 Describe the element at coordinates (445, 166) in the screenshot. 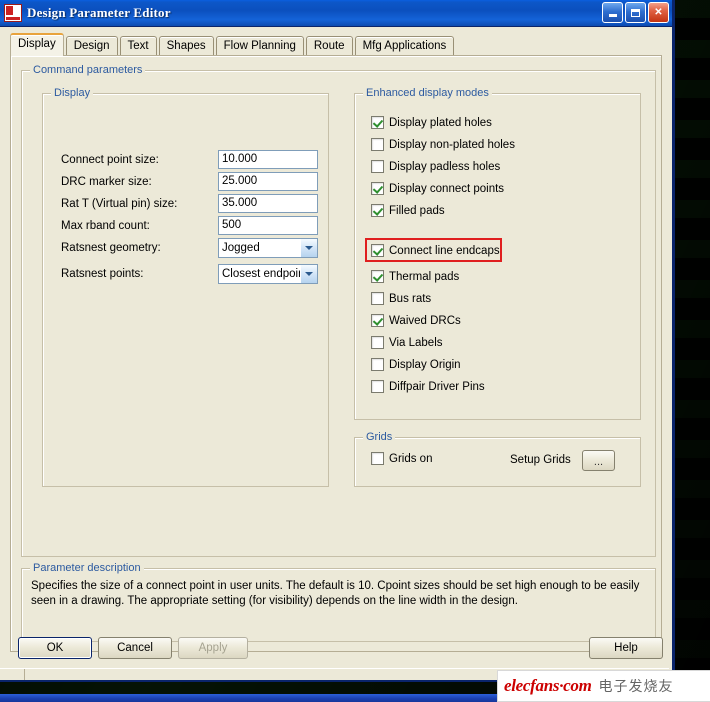

I see `checkbox-label: Display padless holes` at that location.